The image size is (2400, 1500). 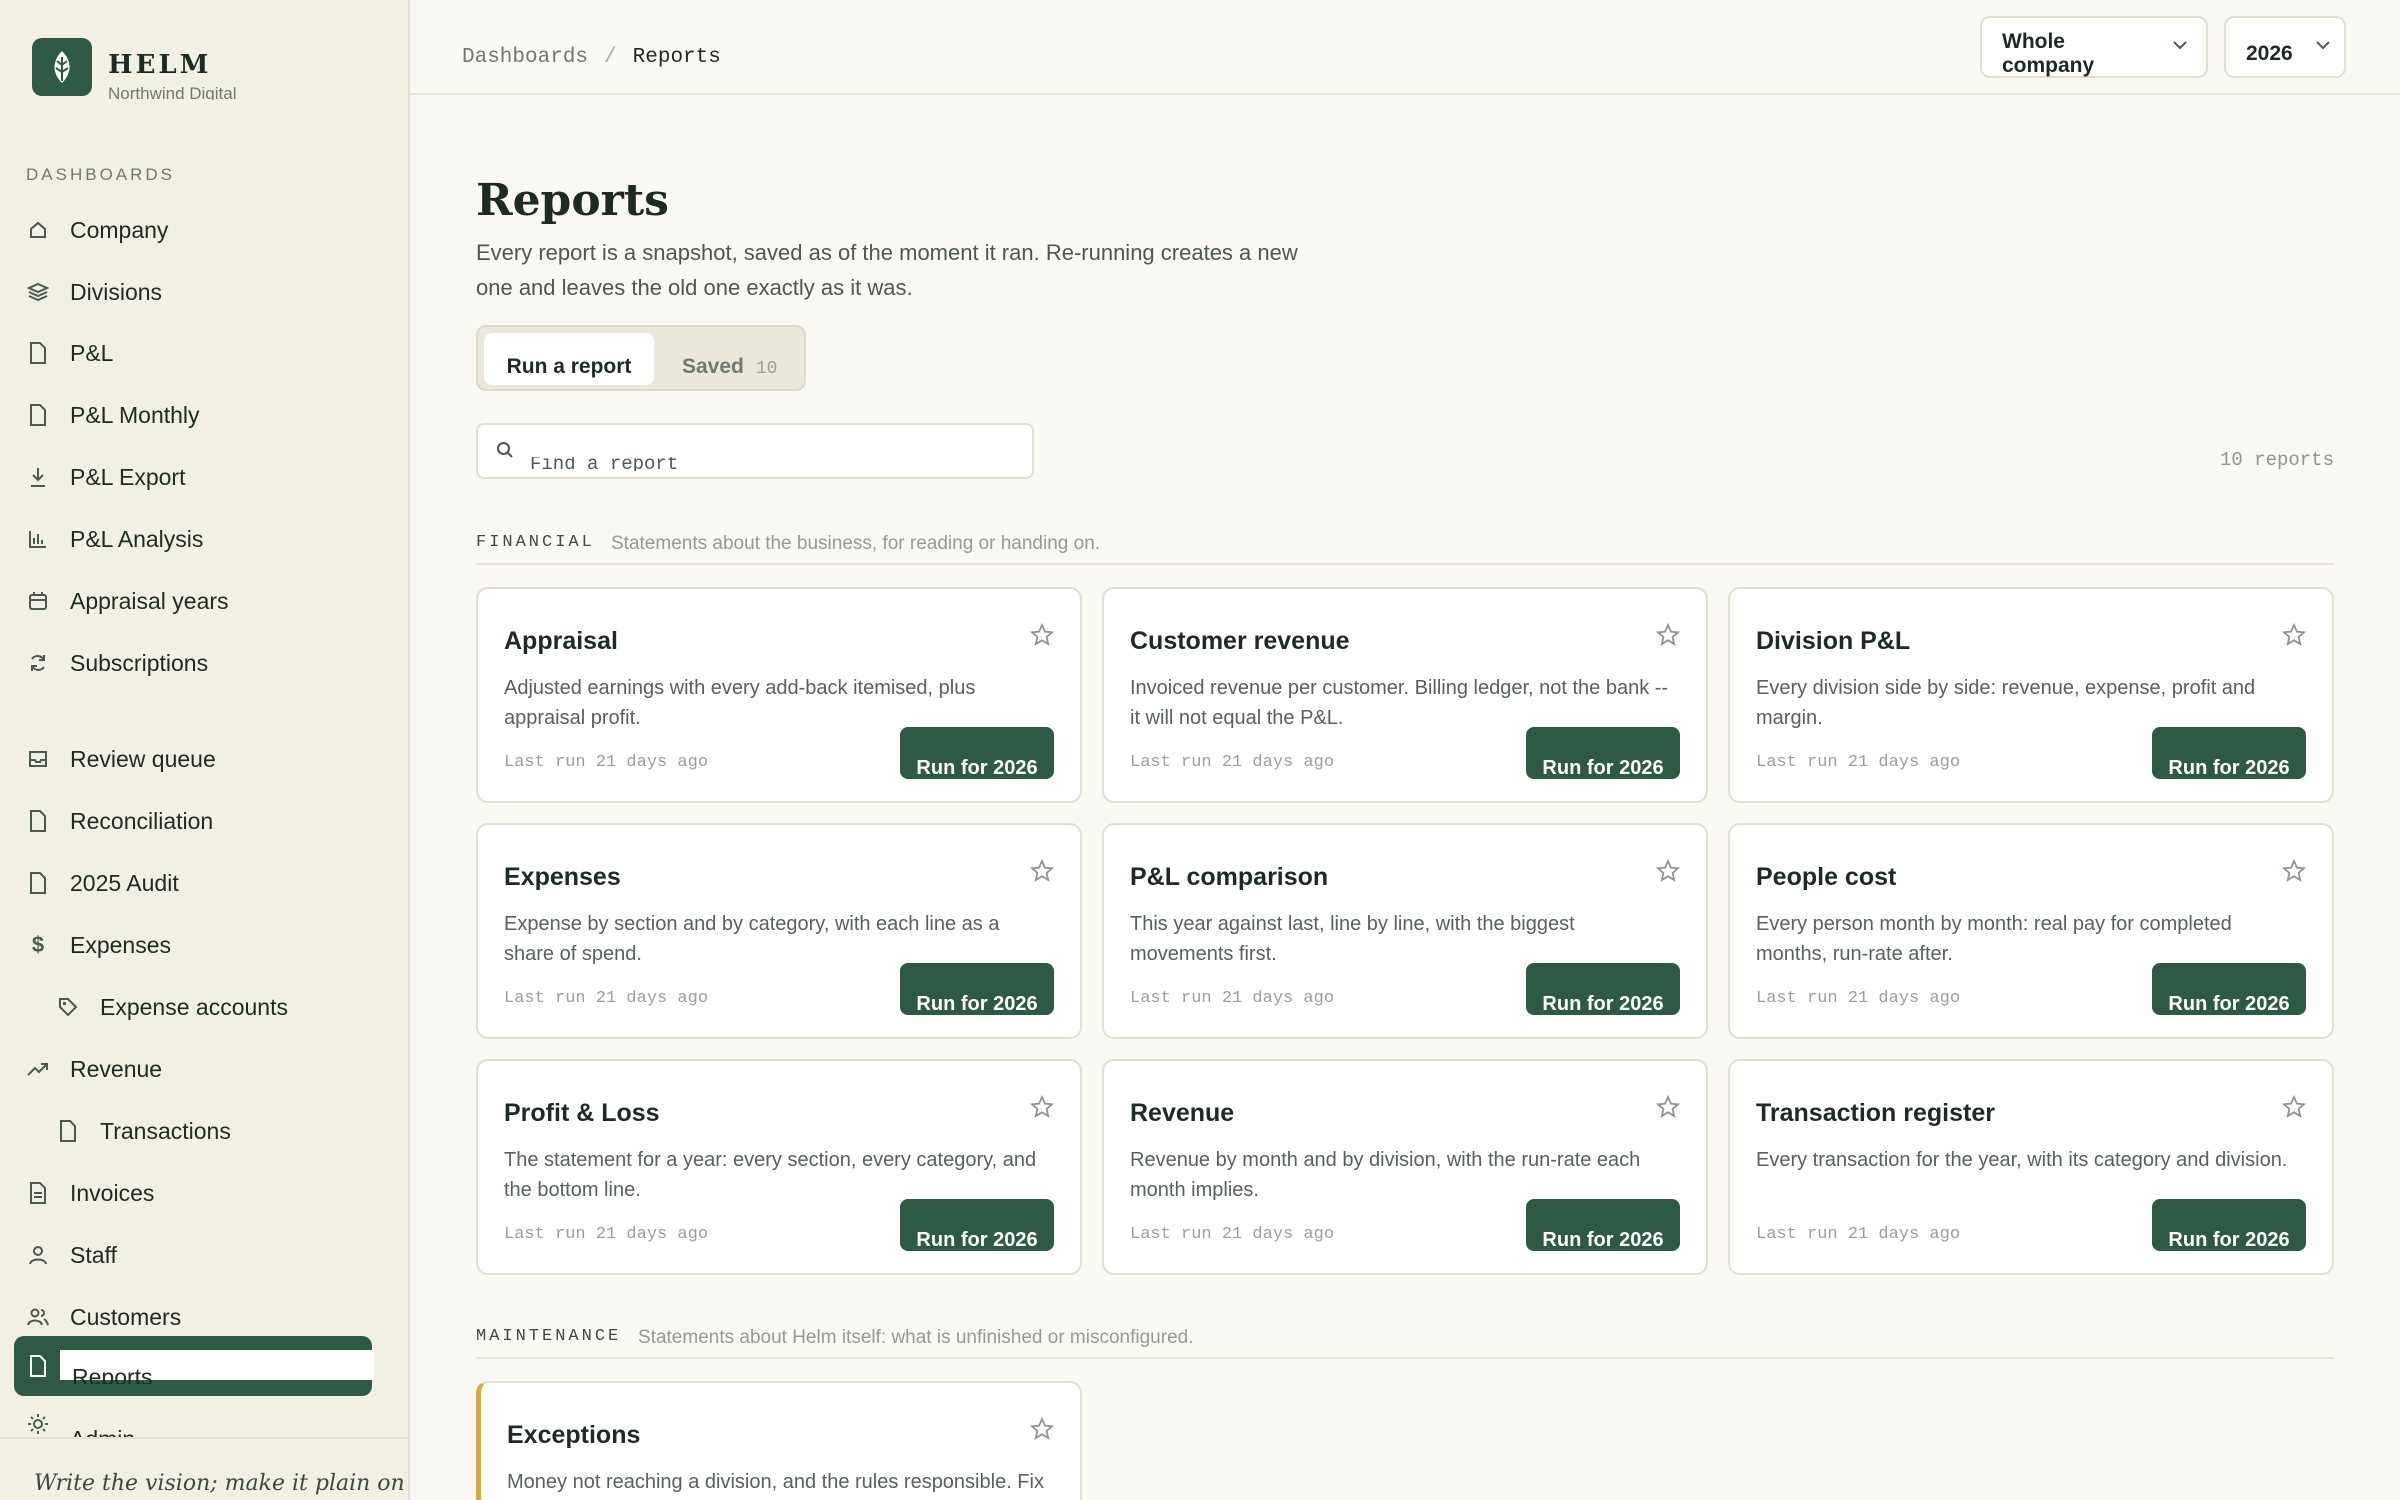 What do you see at coordinates (535, 542) in the screenshot?
I see `section-label: FINANCIAL` at bounding box center [535, 542].